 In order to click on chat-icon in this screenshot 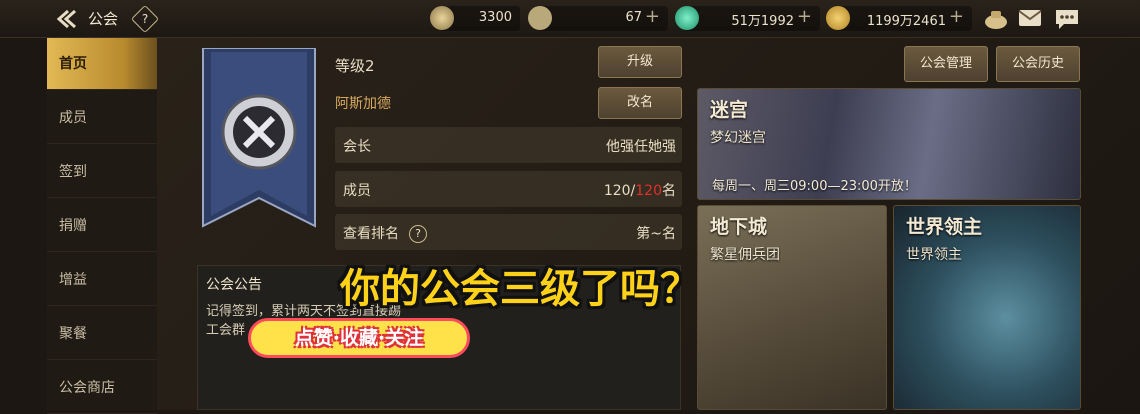, I will do `click(1067, 19)`.